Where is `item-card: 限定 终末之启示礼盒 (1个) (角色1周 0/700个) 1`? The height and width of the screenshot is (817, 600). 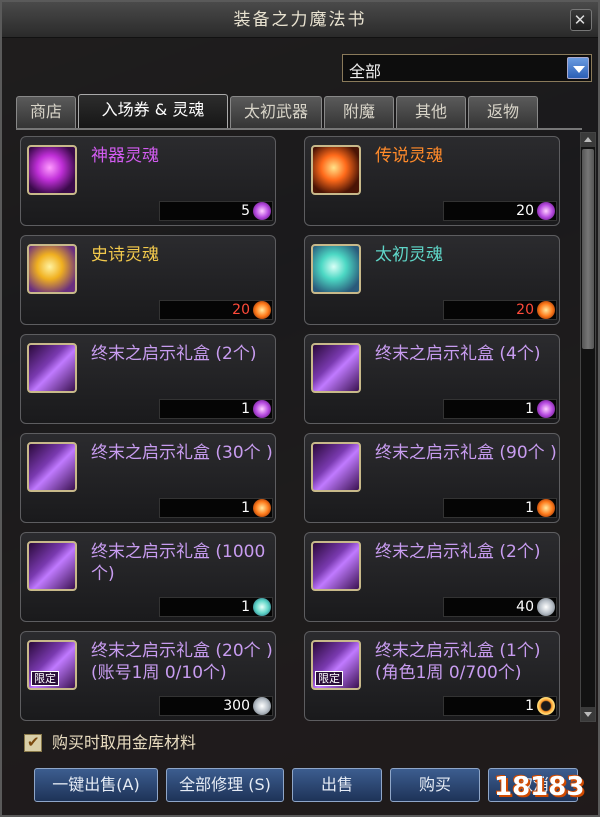 item-card: 限定 终末之启示礼盒 (1个) (角色1周 0/700个) 1 is located at coordinates (432, 676).